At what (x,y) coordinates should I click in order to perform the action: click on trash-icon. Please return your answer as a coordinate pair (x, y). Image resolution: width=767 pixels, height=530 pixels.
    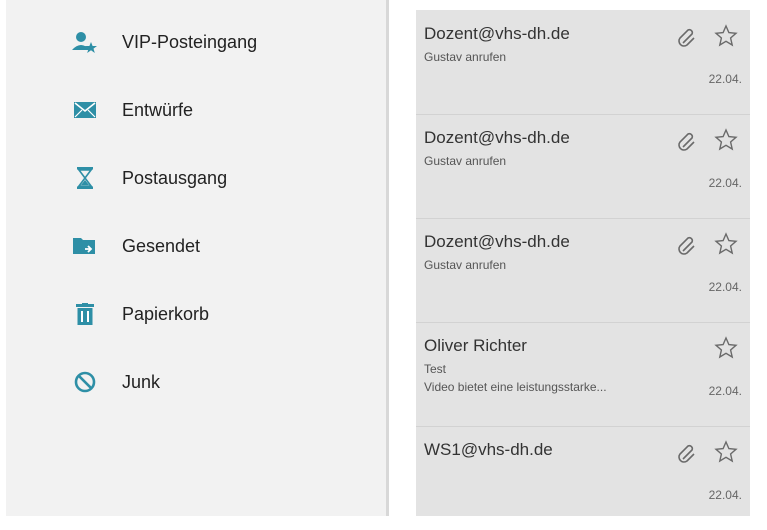
    Looking at the image, I should click on (85, 314).